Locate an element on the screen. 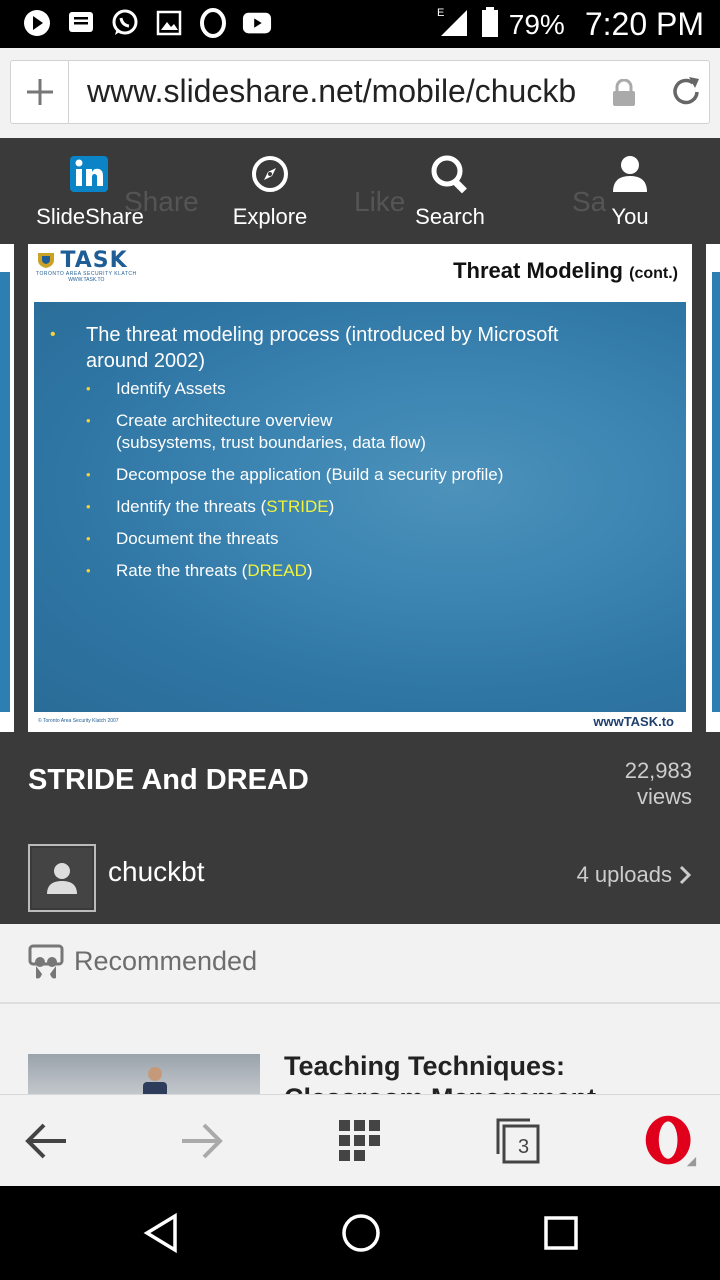  gallery-icon is located at coordinates (169, 23).